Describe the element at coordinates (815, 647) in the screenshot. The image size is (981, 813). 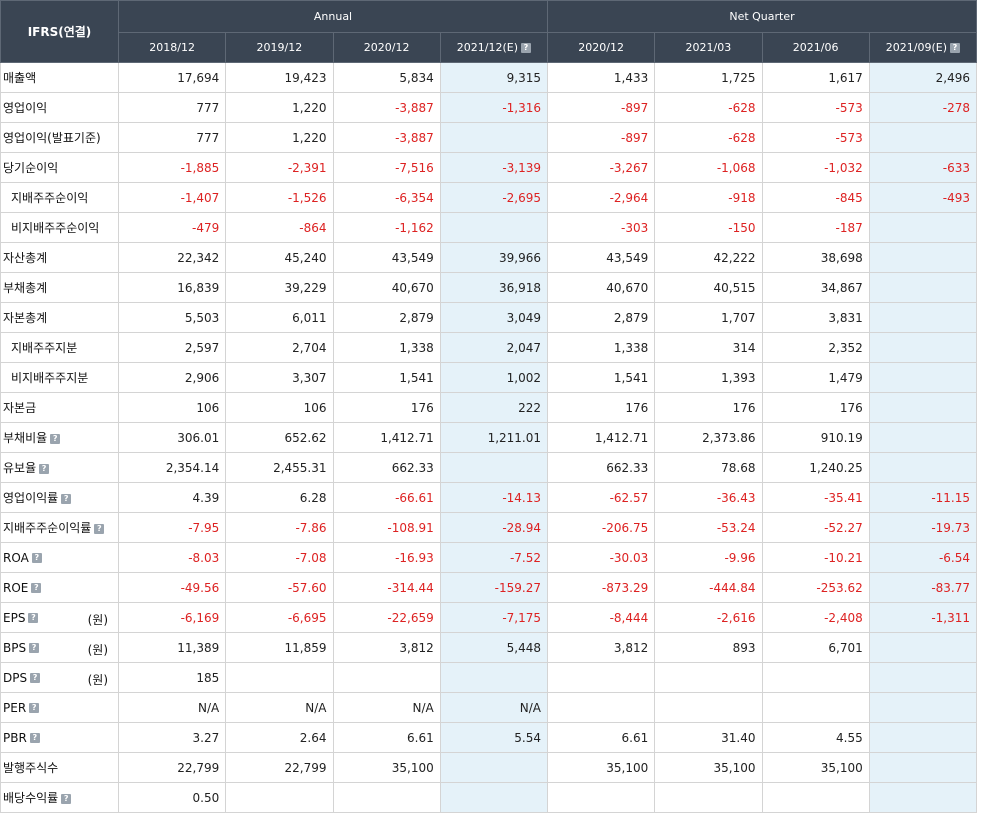
I see `value-cell: 6,701` at that location.